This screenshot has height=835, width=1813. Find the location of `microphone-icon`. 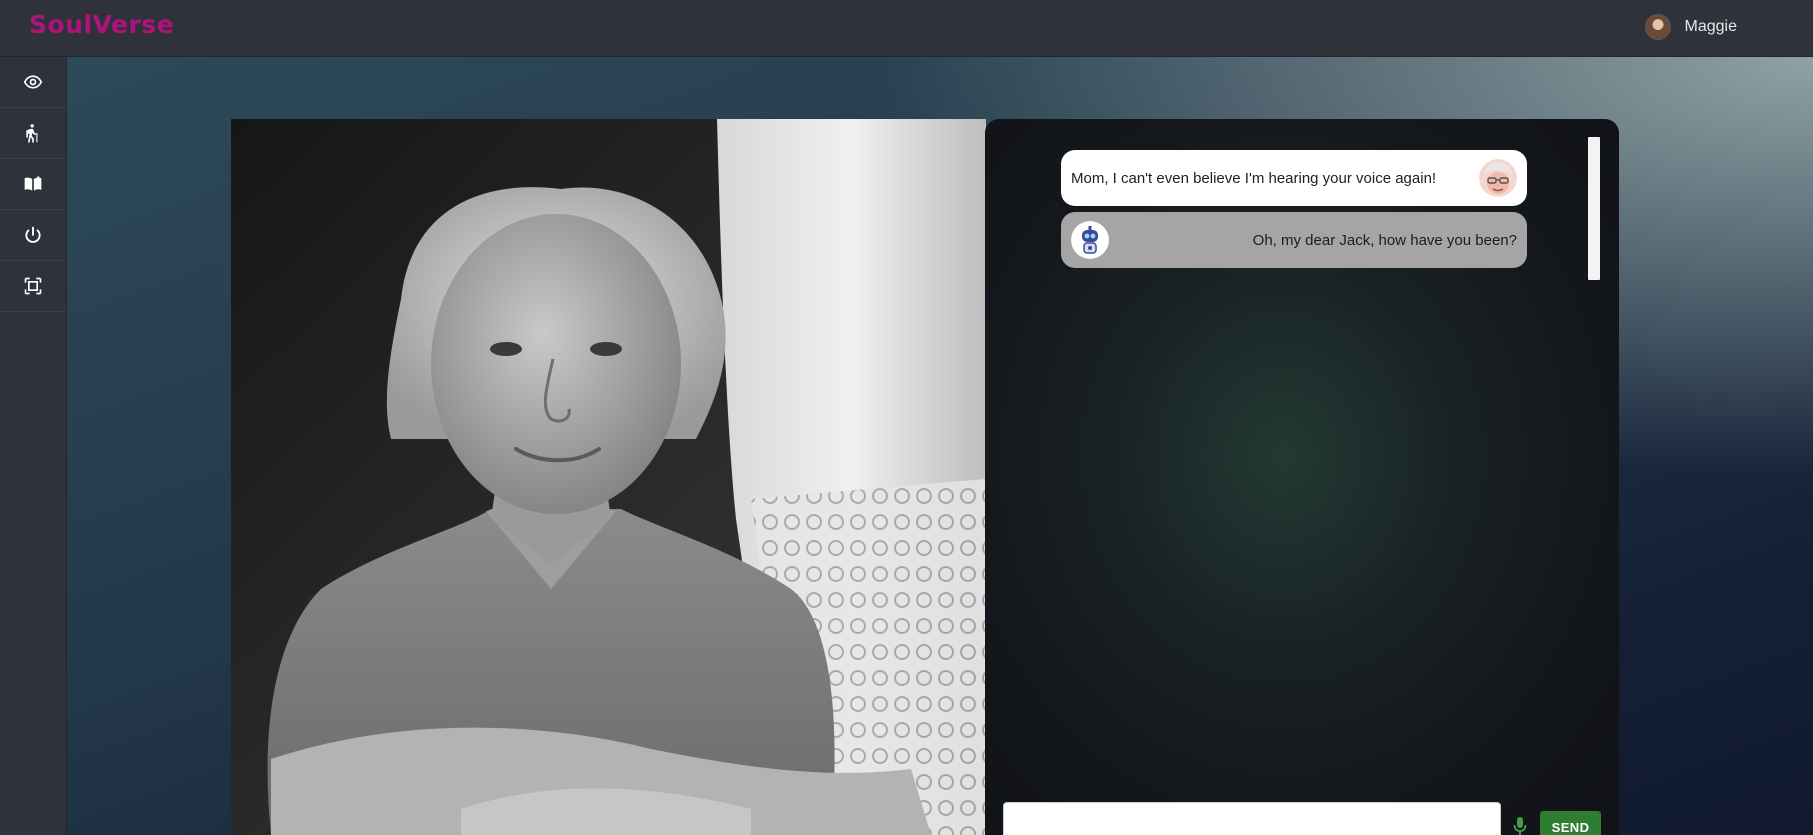

microphone-icon is located at coordinates (1520, 825).